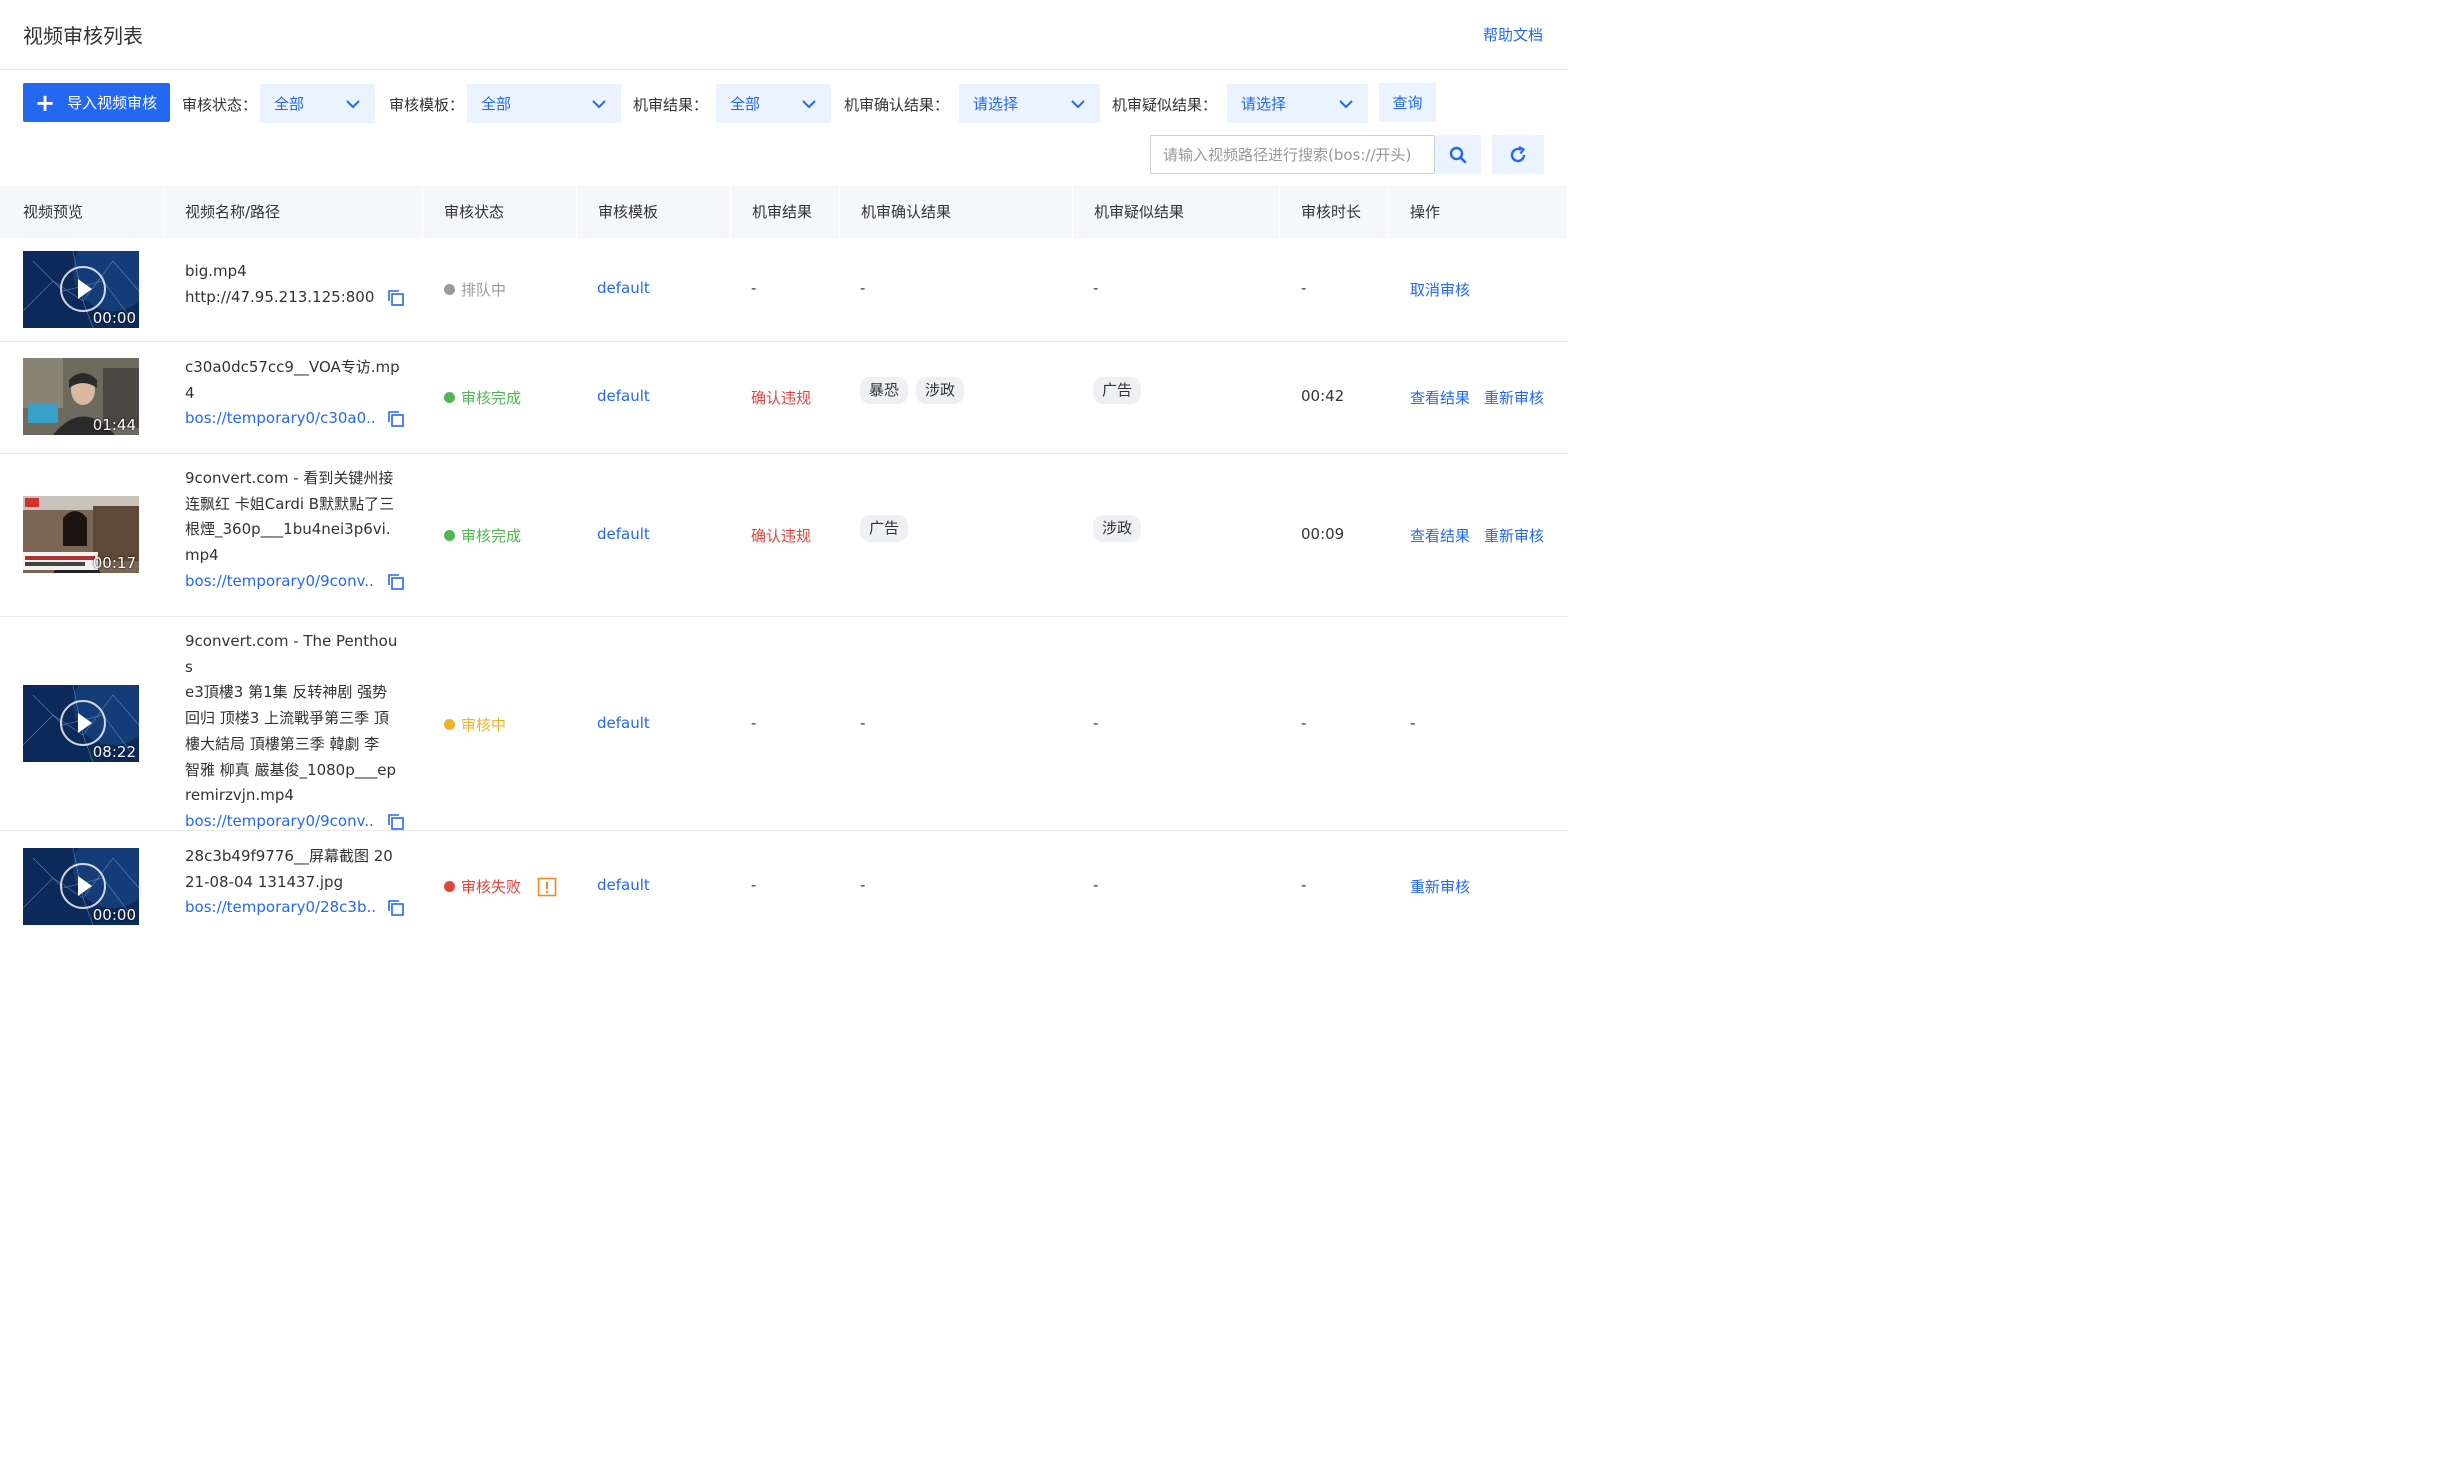 This screenshot has height=1466, width=2440. What do you see at coordinates (1297, 103) in the screenshot?
I see `select-similar-result: 请选择` at bounding box center [1297, 103].